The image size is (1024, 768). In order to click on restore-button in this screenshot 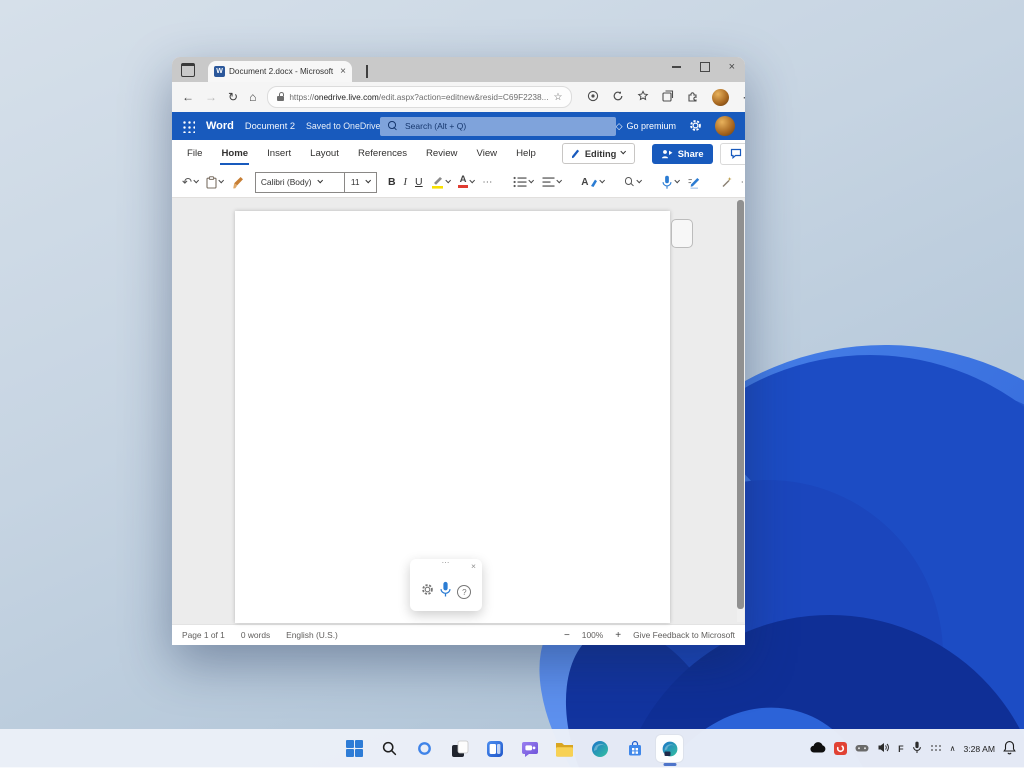, I will do `click(704, 67)`.